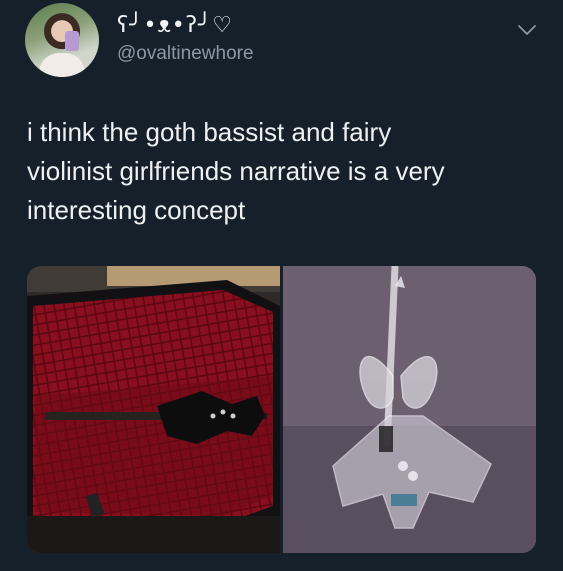 The height and width of the screenshot is (571, 563). Describe the element at coordinates (62, 40) in the screenshot. I see `avatar` at that location.